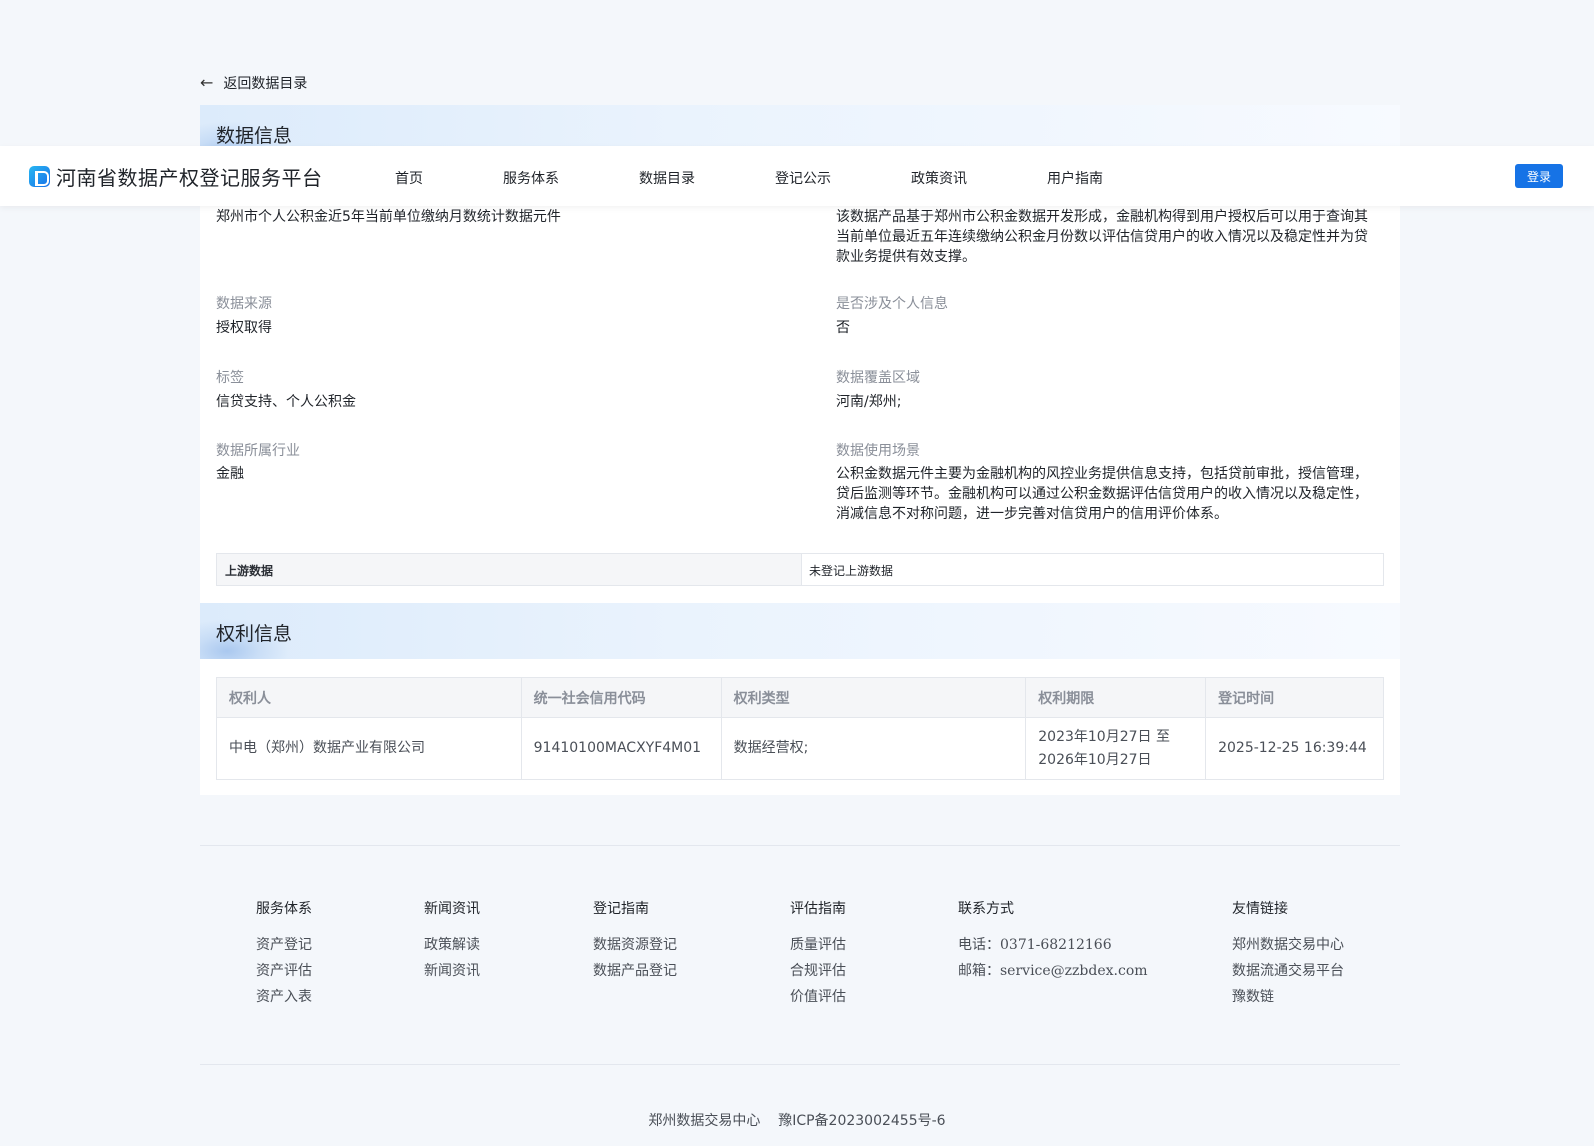  What do you see at coordinates (284, 945) in the screenshot?
I see `footer-link: 资产登记` at bounding box center [284, 945].